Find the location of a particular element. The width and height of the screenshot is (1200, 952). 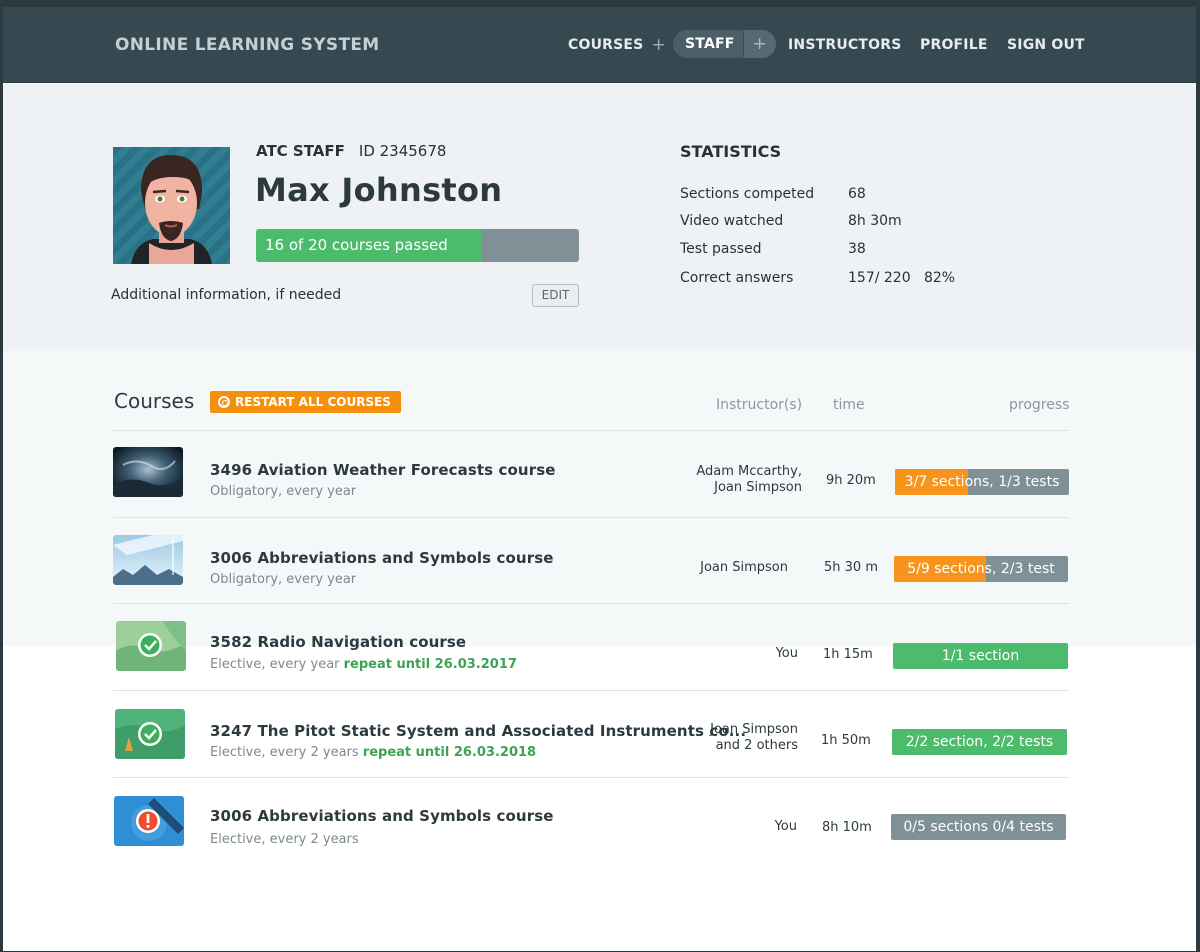

instructor-line: and 2 others is located at coordinates (756, 745).